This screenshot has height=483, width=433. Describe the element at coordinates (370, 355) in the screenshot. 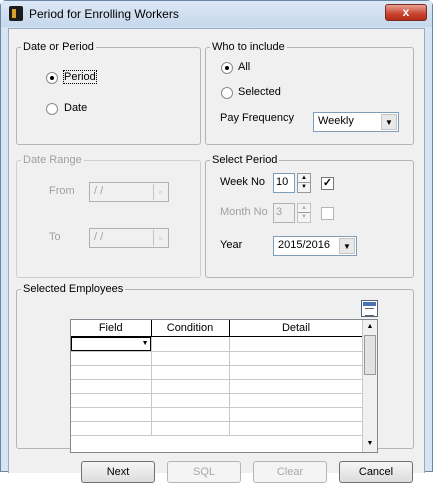

I see `scroll-thumb` at that location.